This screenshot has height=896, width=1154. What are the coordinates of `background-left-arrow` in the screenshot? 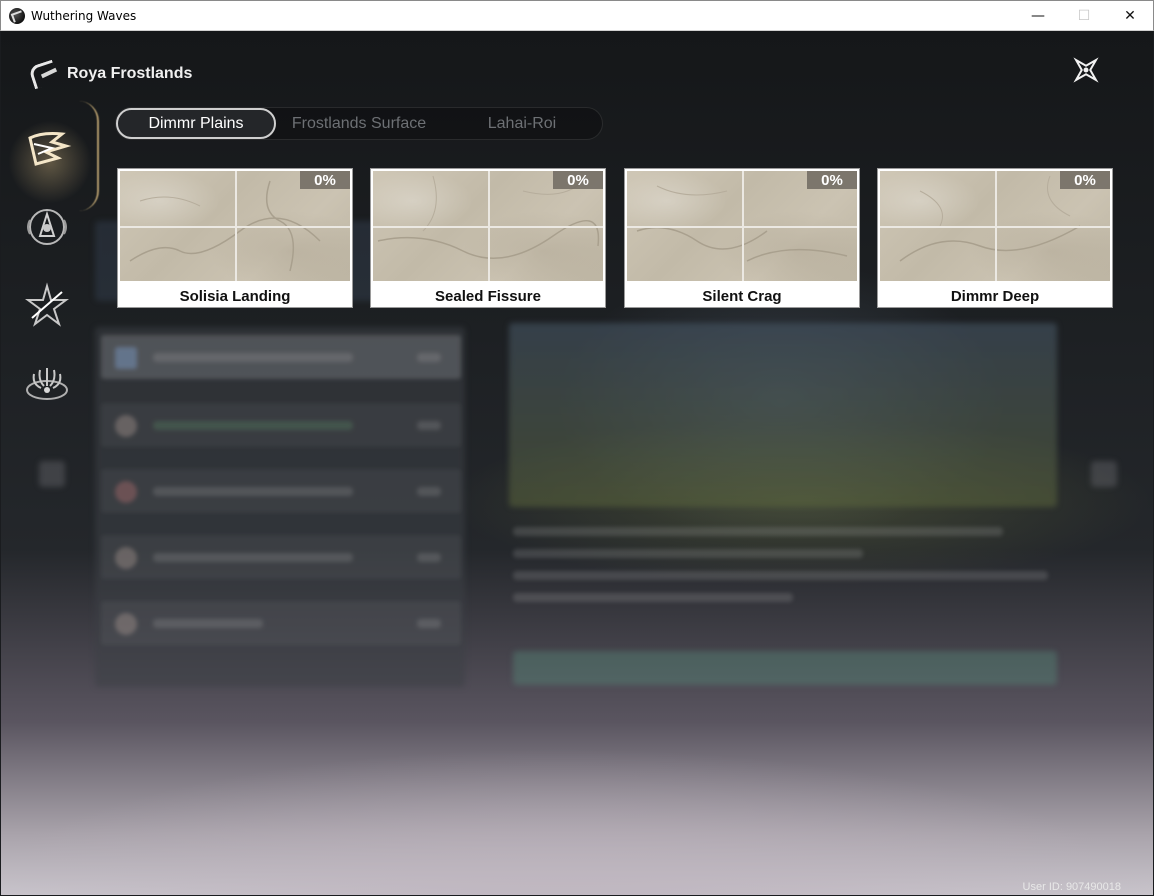 It's located at (52, 474).